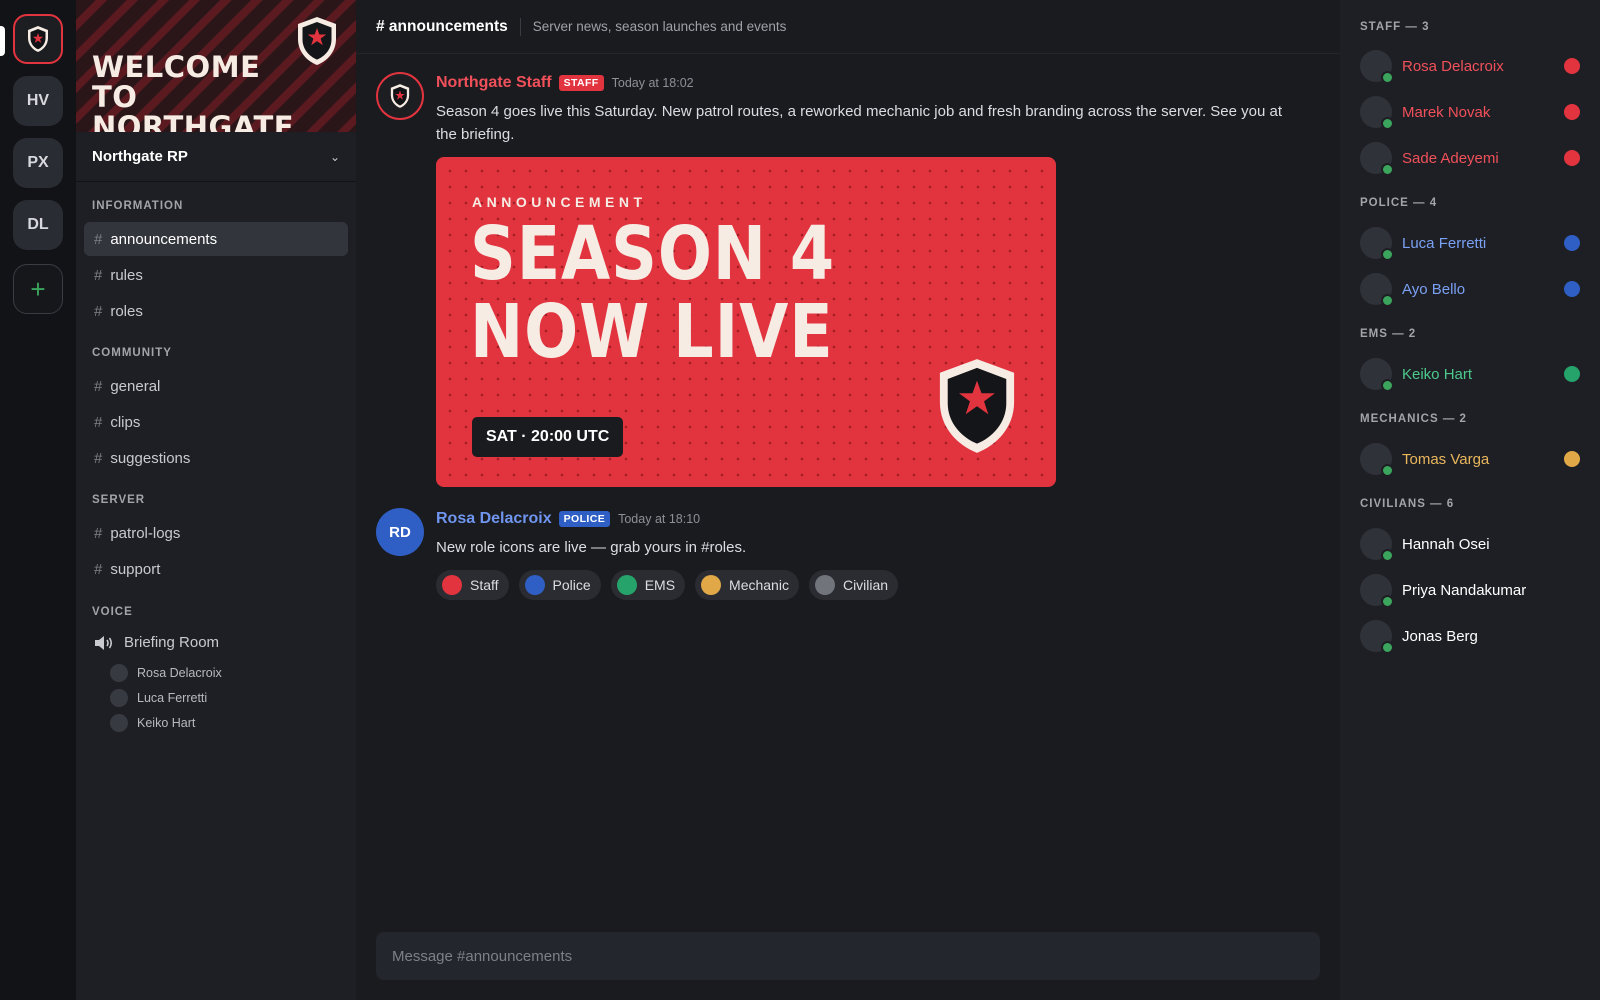 The height and width of the screenshot is (1000, 1600). What do you see at coordinates (216, 422) in the screenshot?
I see `channel-clips: # clips` at bounding box center [216, 422].